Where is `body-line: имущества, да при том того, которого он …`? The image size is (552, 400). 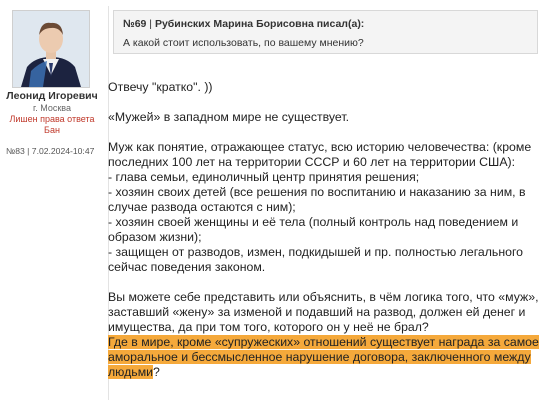 body-line: имущества, да при том того, которого он … is located at coordinates (268, 327).